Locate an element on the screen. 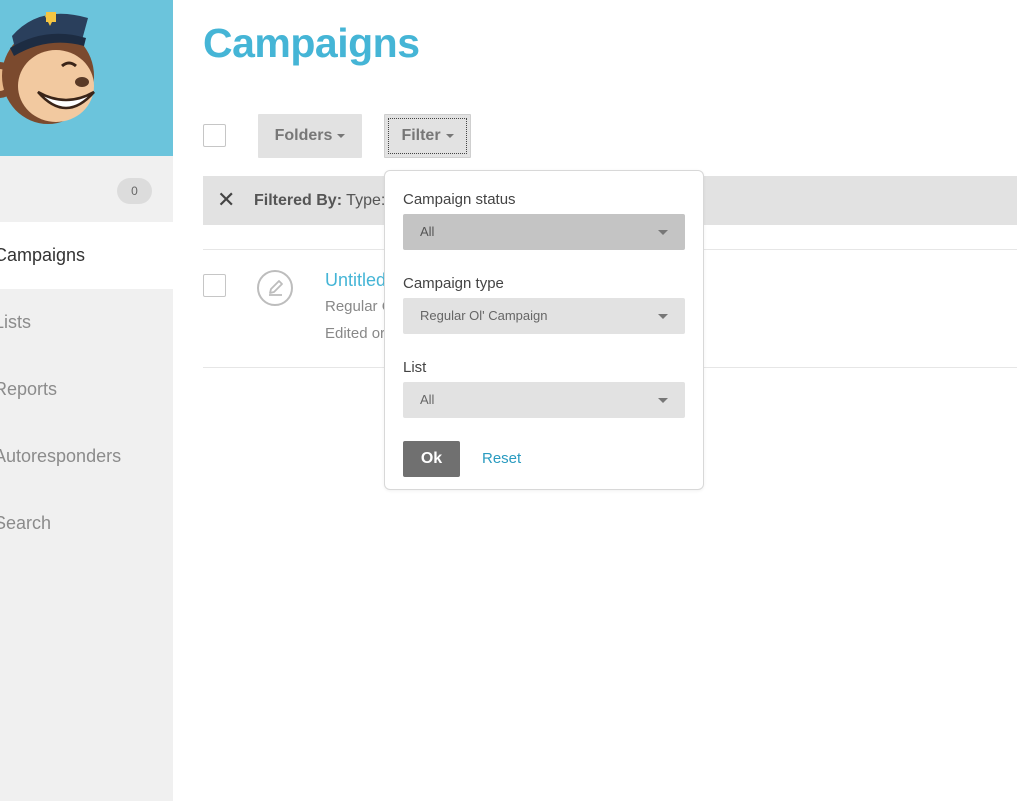  reset-link: Reset is located at coordinates (501, 458).